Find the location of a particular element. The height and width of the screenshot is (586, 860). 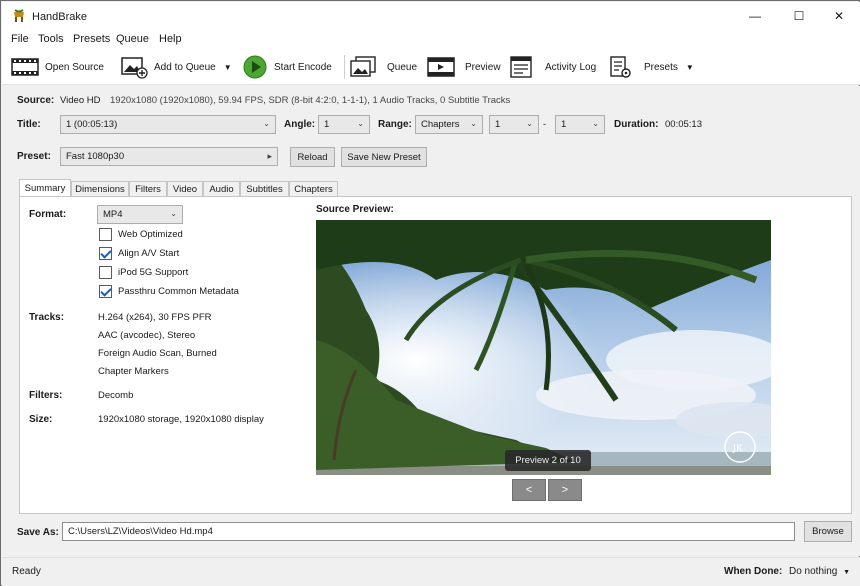

when-done-select: Do nothing ▼ is located at coordinates (822, 572).